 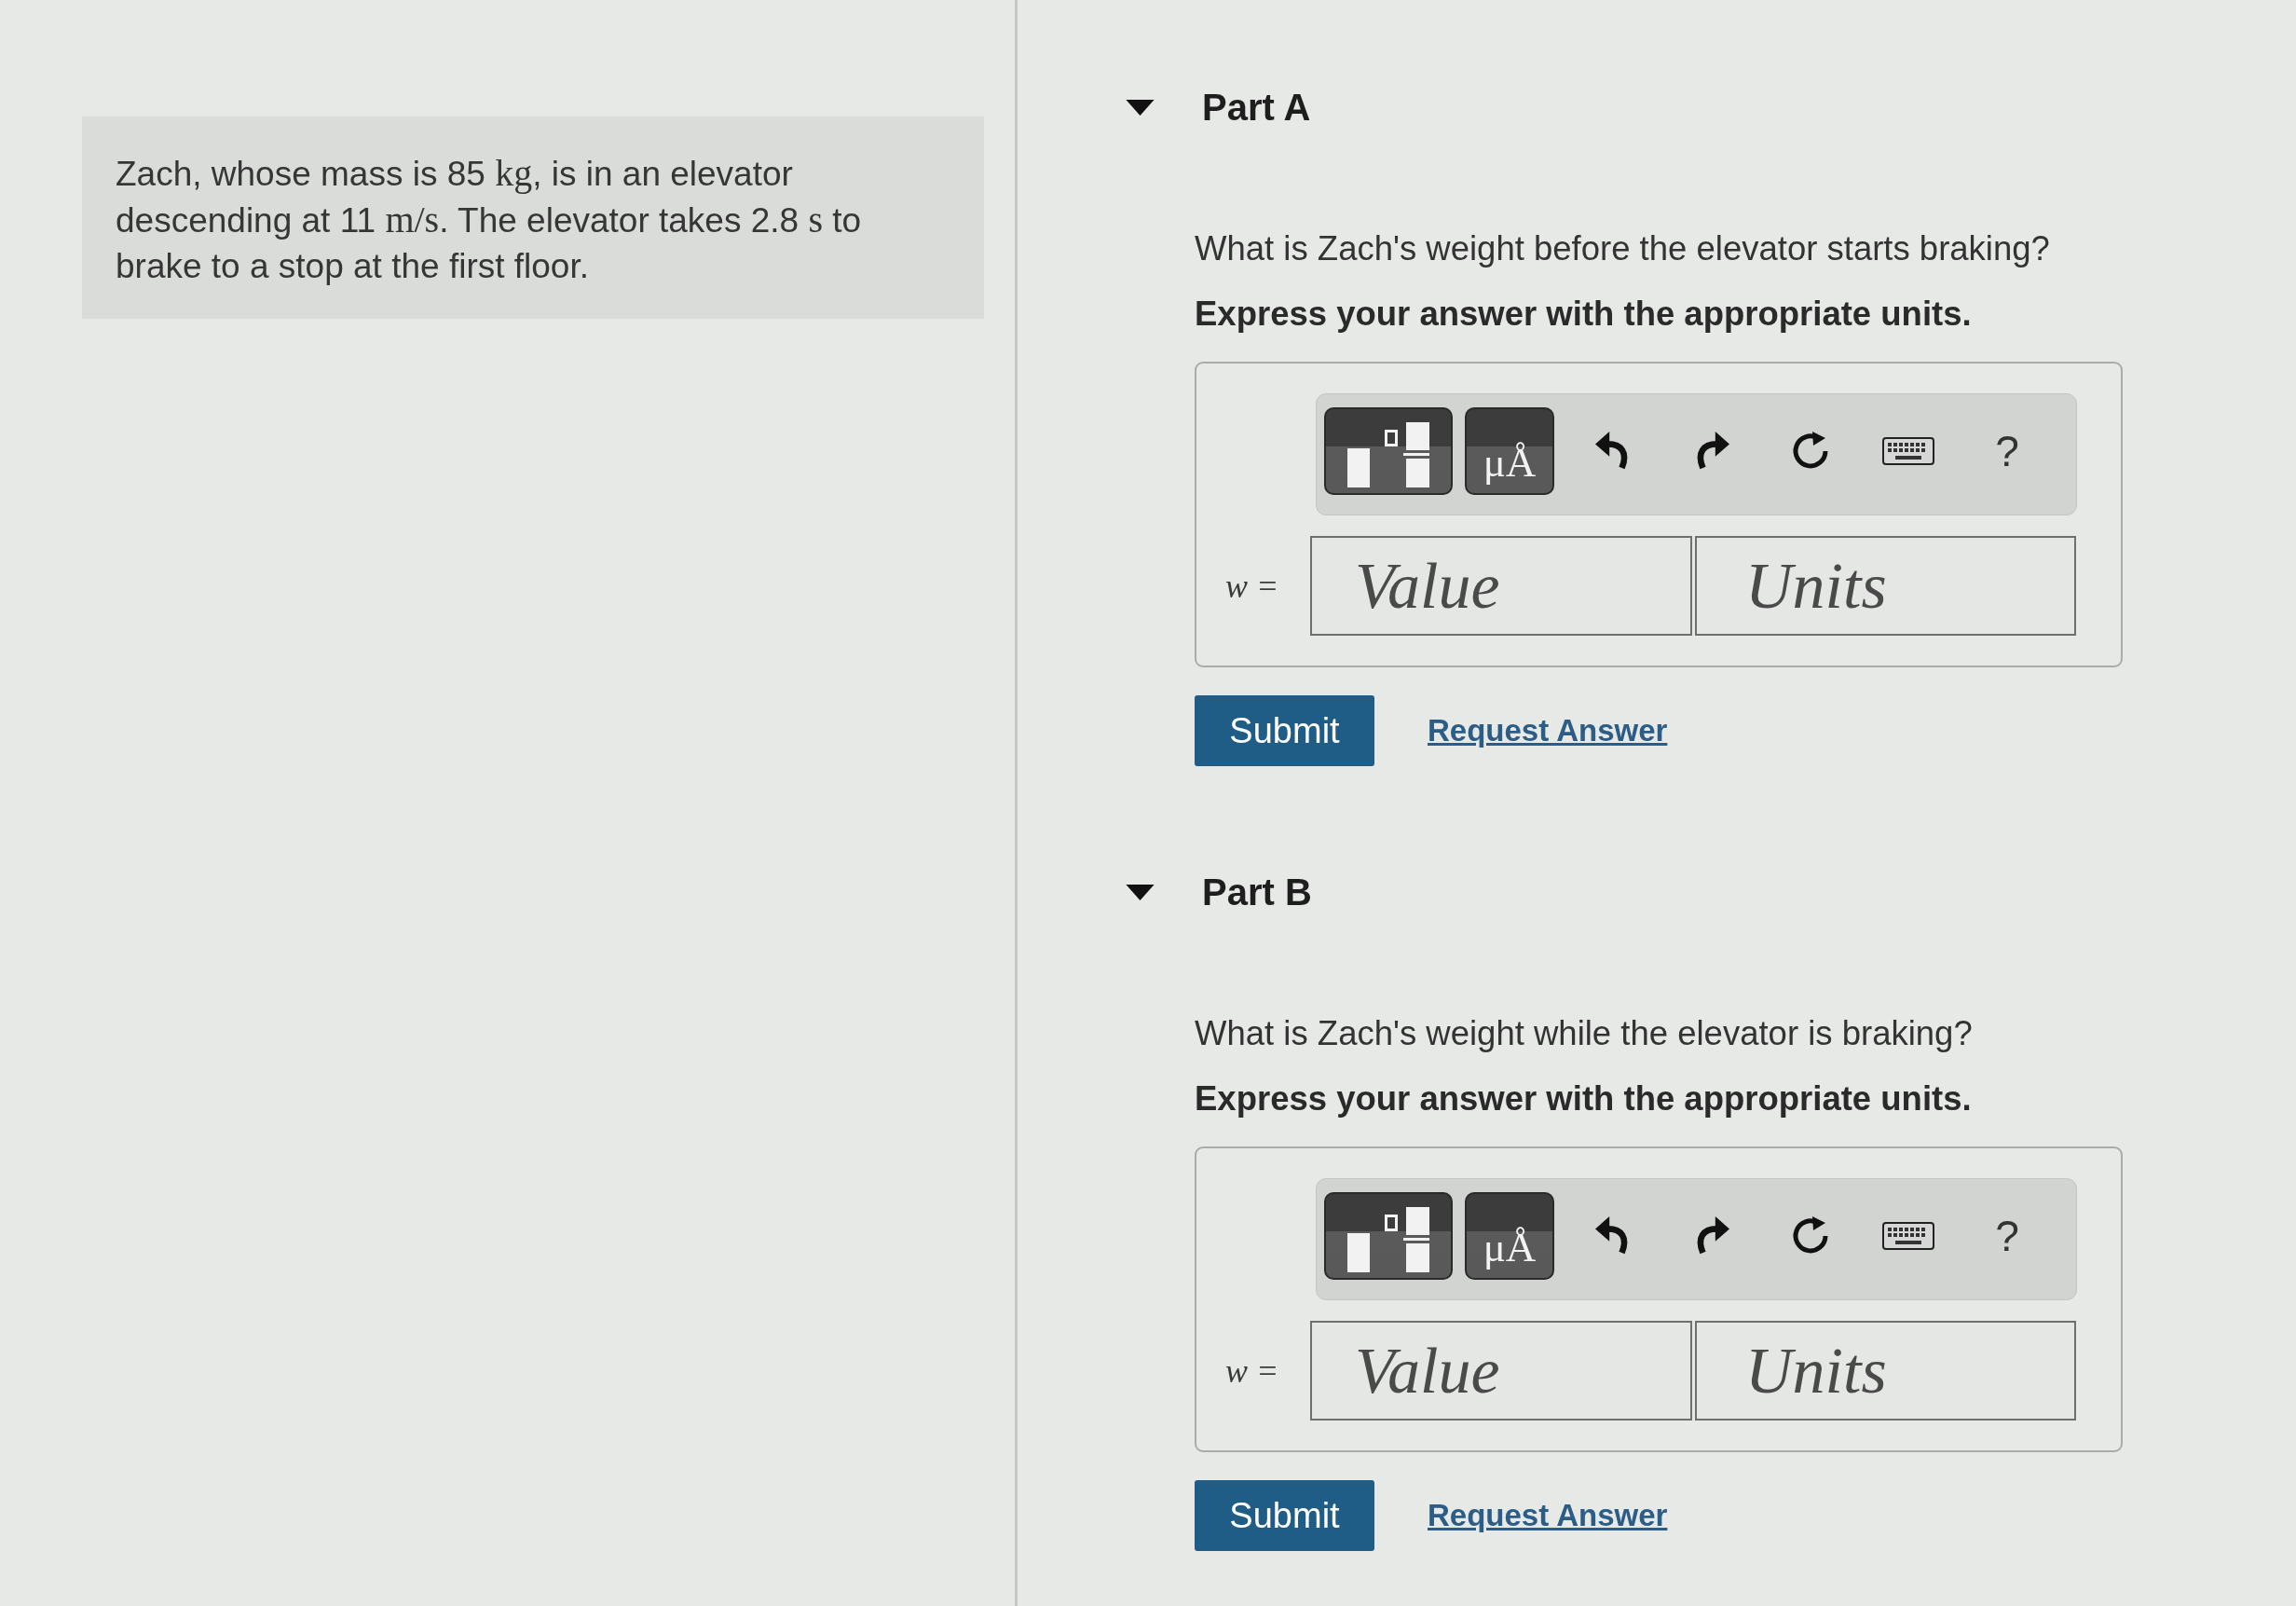 What do you see at coordinates (1257, 892) in the screenshot?
I see `part-title: Part B` at bounding box center [1257, 892].